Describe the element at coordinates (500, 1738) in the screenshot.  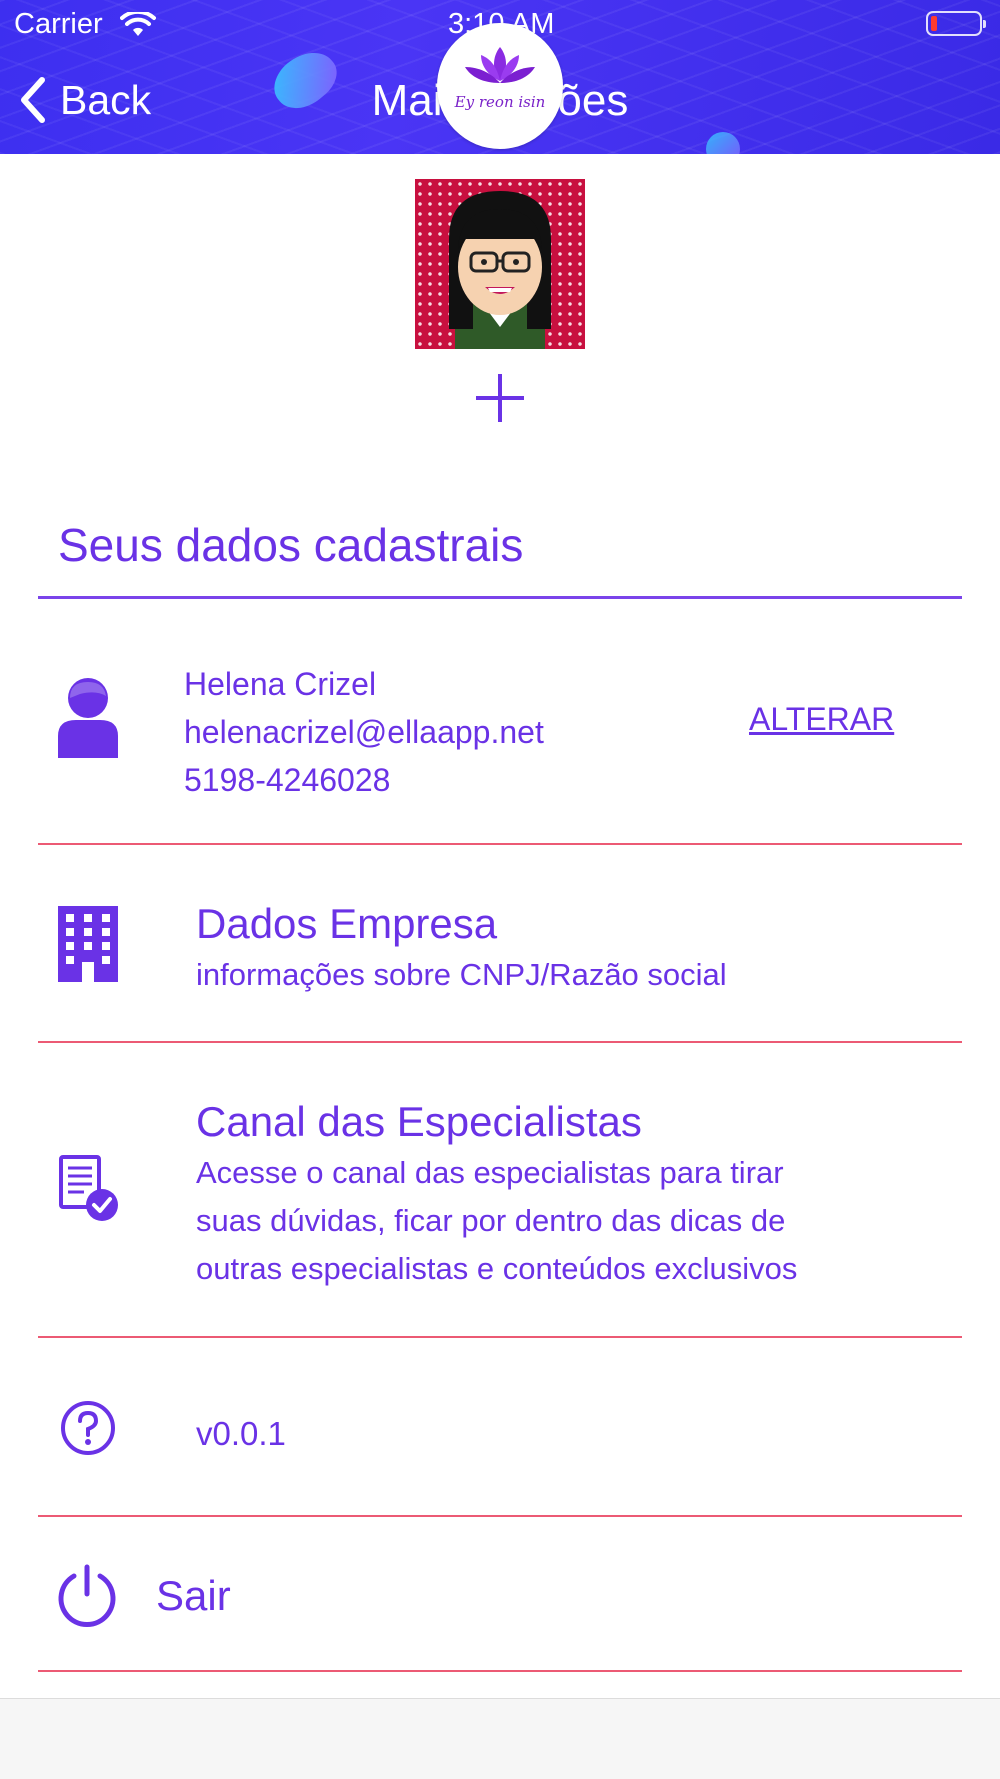
I see `bottom-bar` at that location.